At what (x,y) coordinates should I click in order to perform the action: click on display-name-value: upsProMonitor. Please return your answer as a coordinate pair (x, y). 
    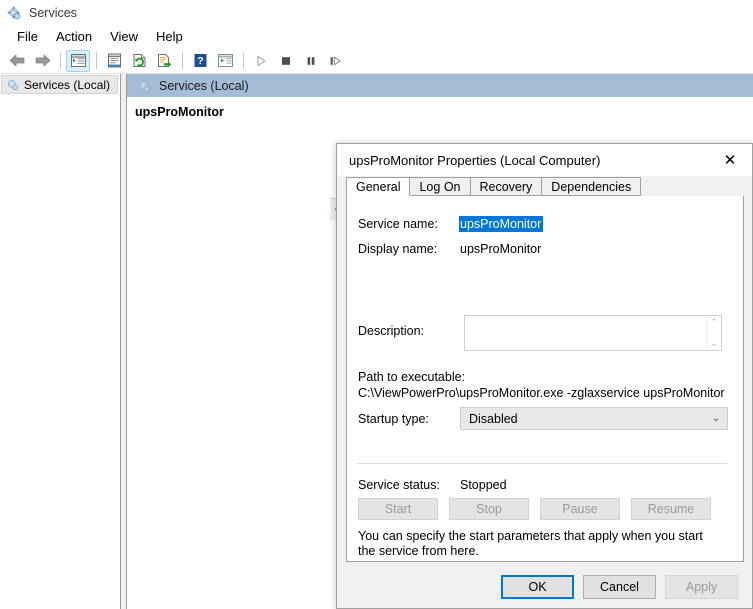
    Looking at the image, I should click on (500, 249).